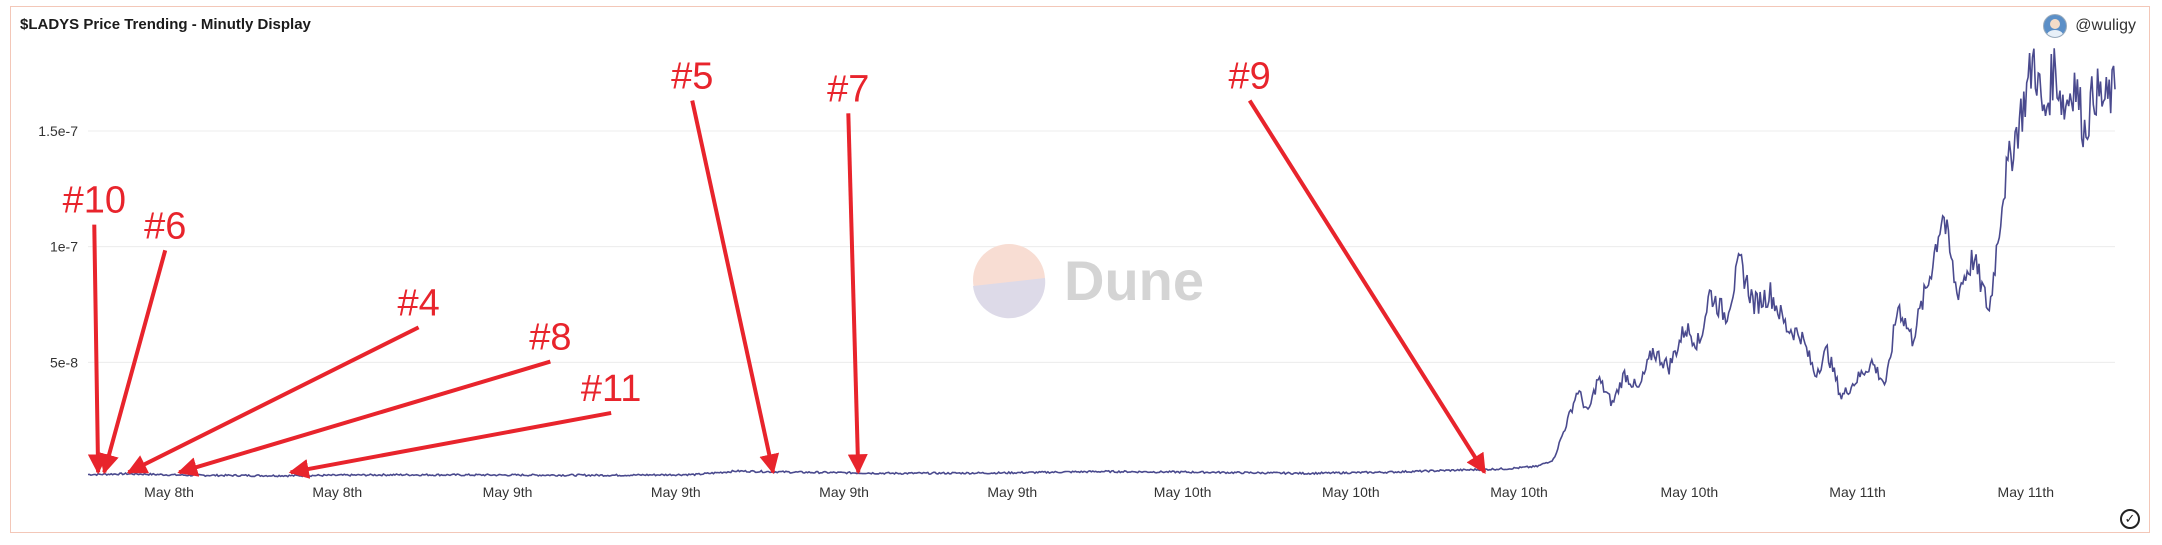 The height and width of the screenshot is (545, 2162). Describe the element at coordinates (1250, 77) in the screenshot. I see `annotation-label: #9` at that location.